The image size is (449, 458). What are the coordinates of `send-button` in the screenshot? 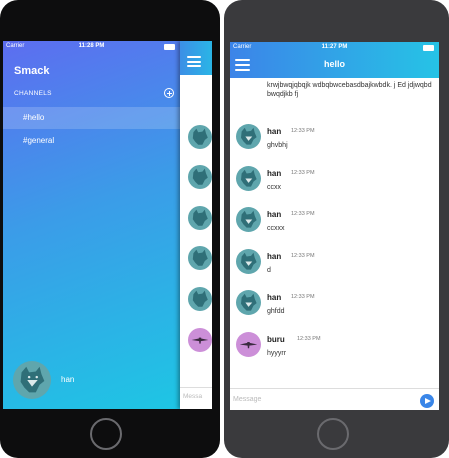 It's located at (427, 401).